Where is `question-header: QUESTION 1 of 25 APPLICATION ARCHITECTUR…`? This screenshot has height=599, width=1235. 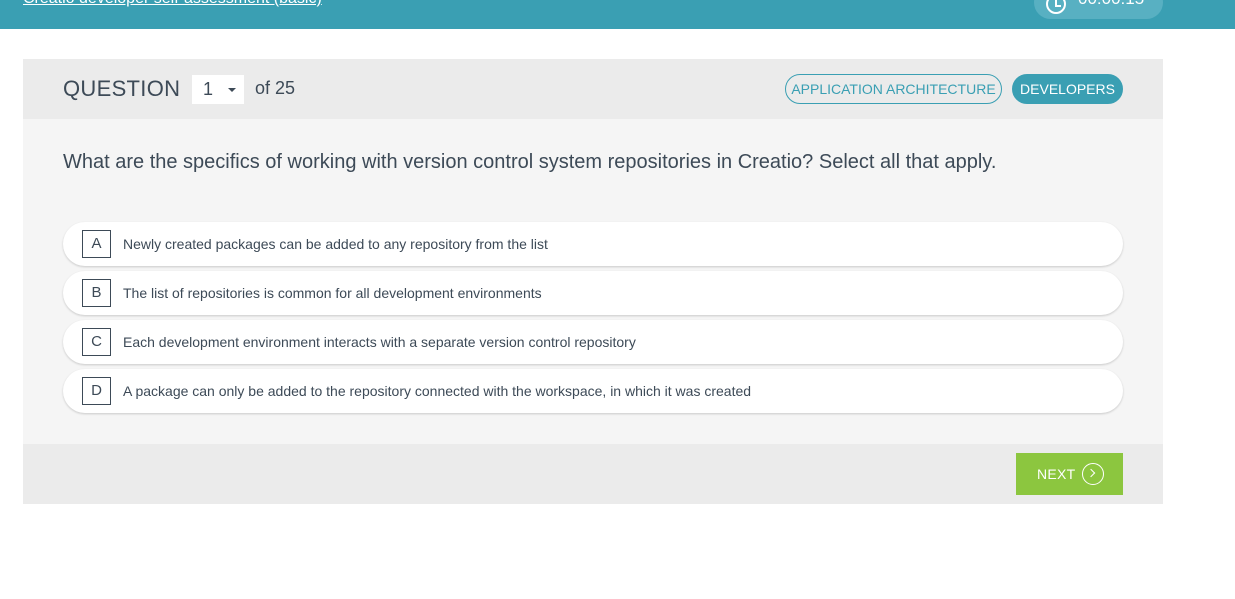
question-header: QUESTION 1 of 25 APPLICATION ARCHITECTUR… is located at coordinates (593, 89).